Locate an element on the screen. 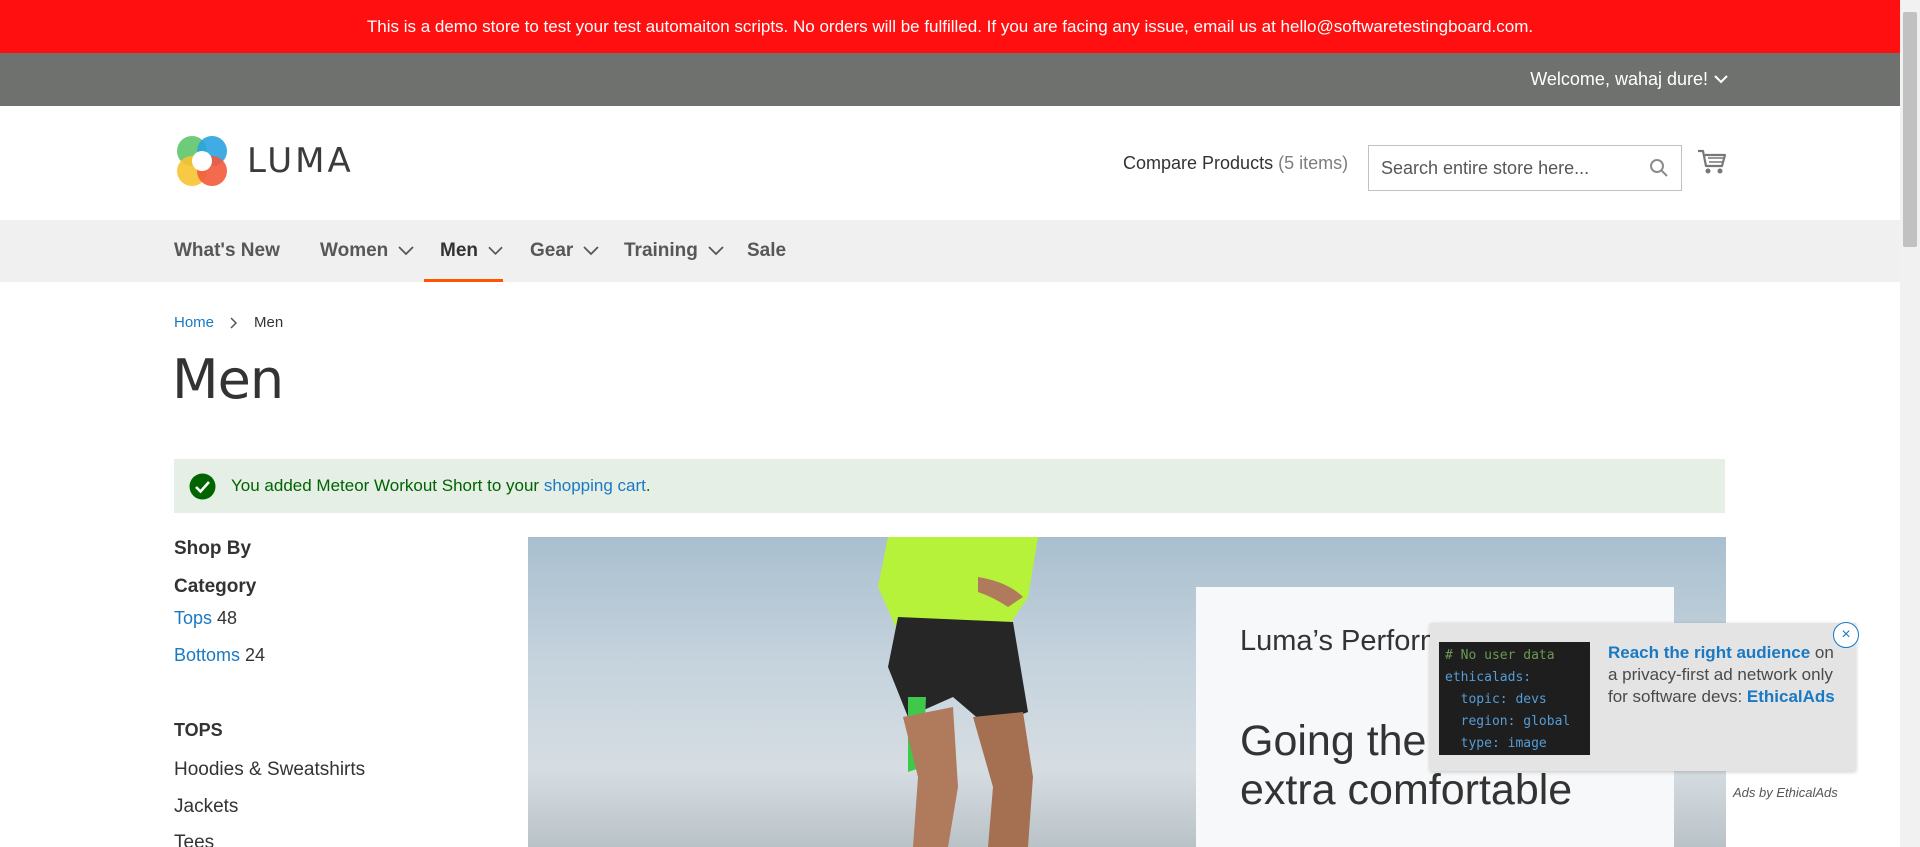  tops-section-title: TOPS is located at coordinates (198, 730).